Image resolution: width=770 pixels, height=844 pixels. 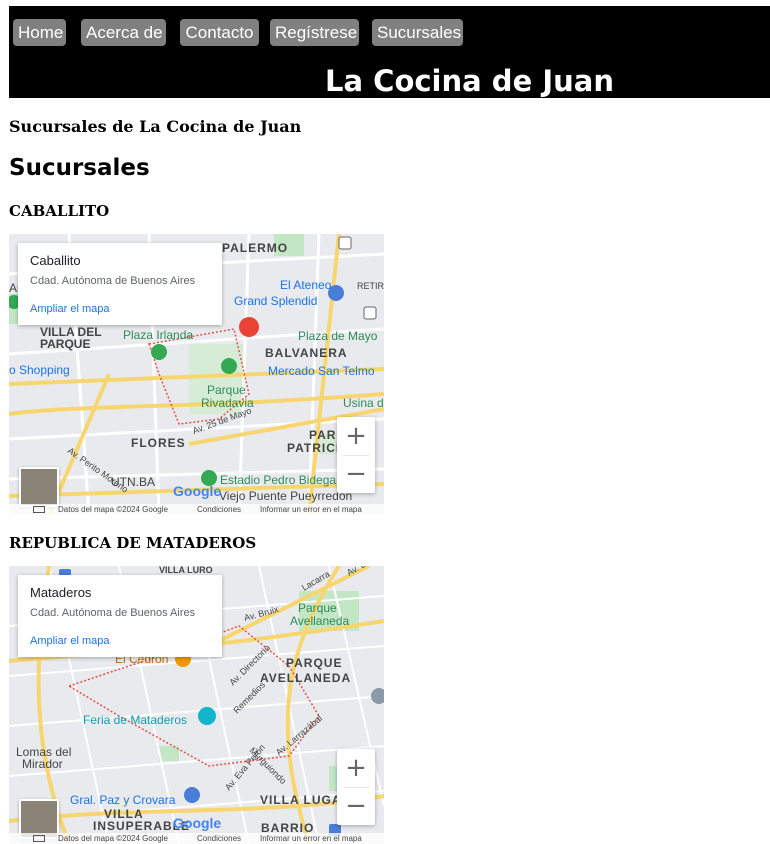 I want to click on map-label: Grand Splendid, so click(x=275, y=301).